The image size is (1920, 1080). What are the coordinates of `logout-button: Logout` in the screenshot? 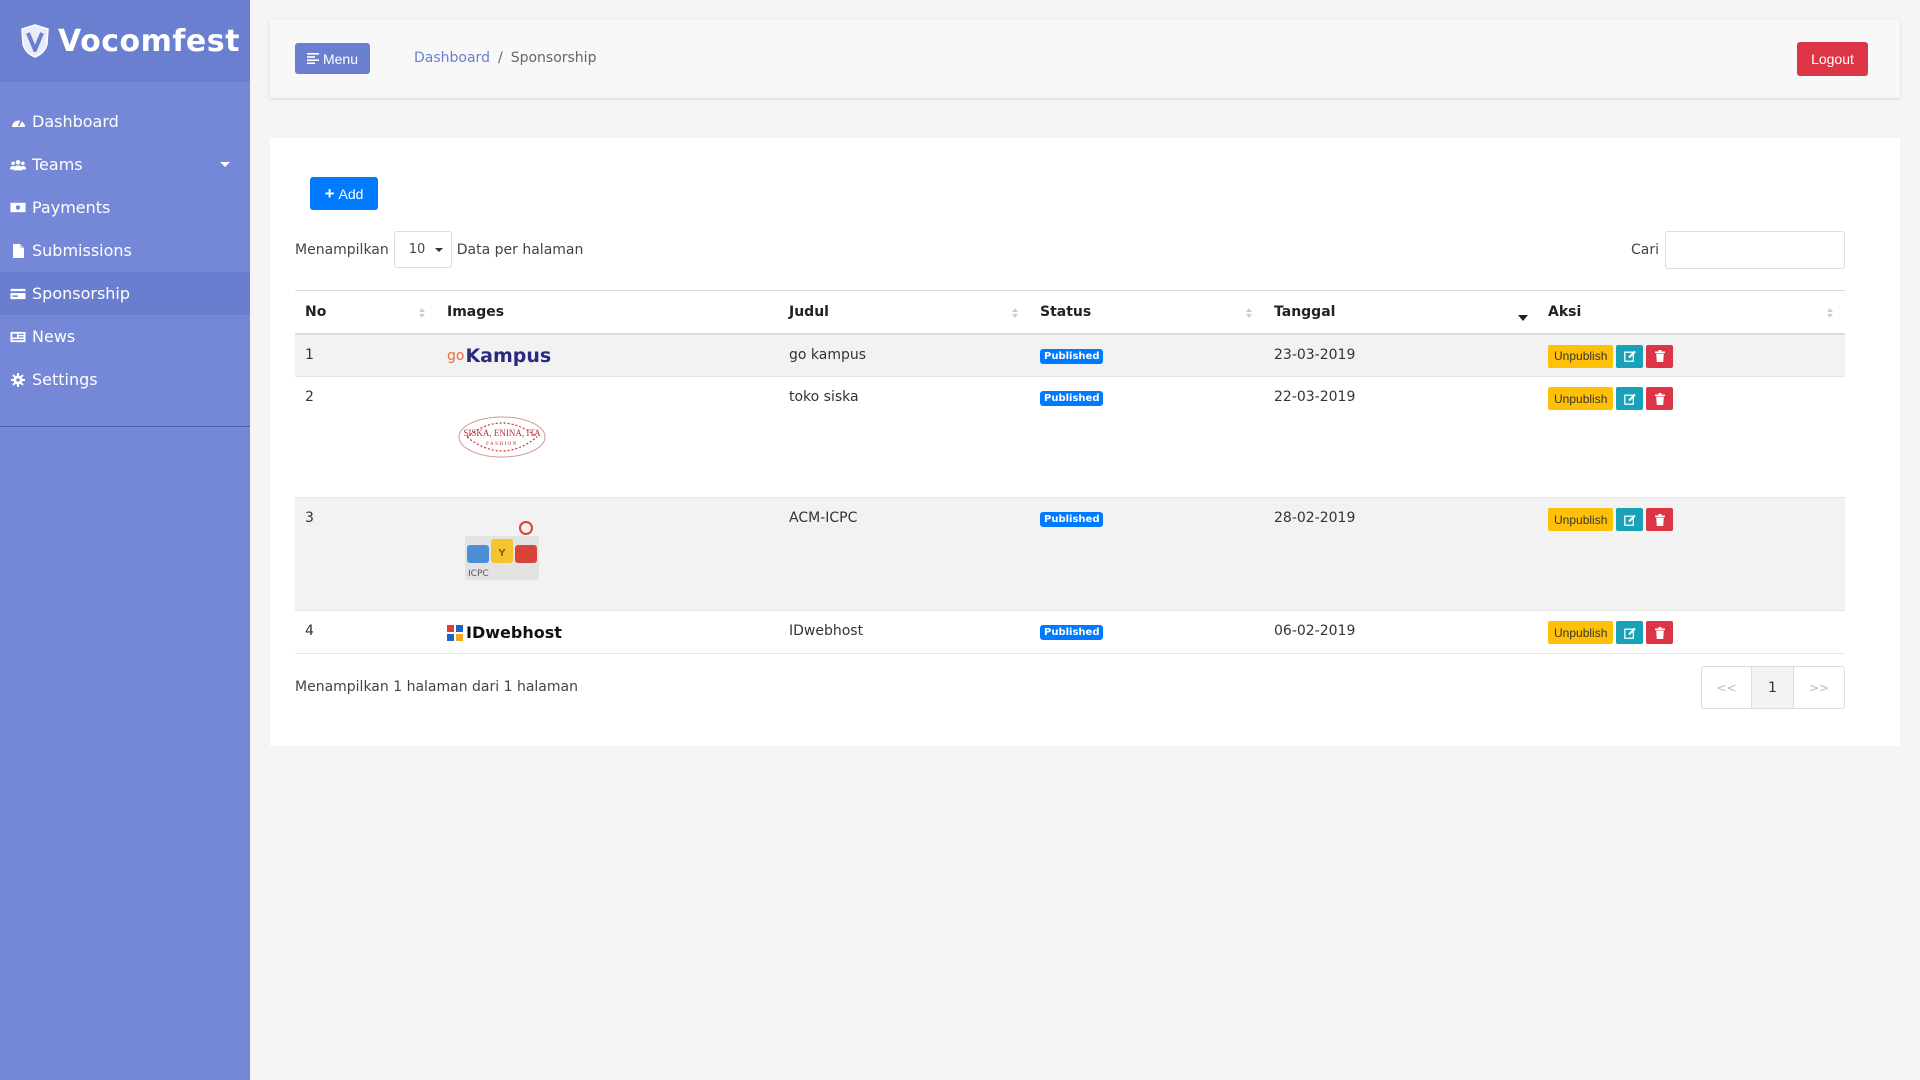 It's located at (1832, 59).